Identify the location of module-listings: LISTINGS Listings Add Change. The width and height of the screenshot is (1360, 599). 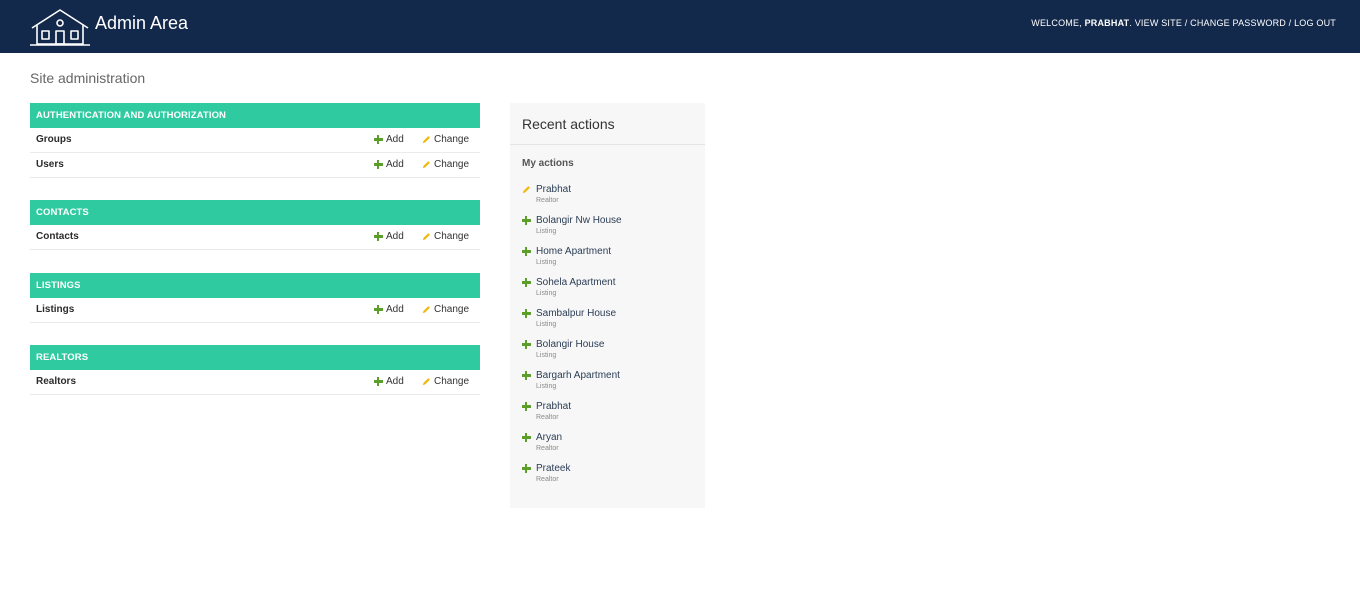
(255, 298).